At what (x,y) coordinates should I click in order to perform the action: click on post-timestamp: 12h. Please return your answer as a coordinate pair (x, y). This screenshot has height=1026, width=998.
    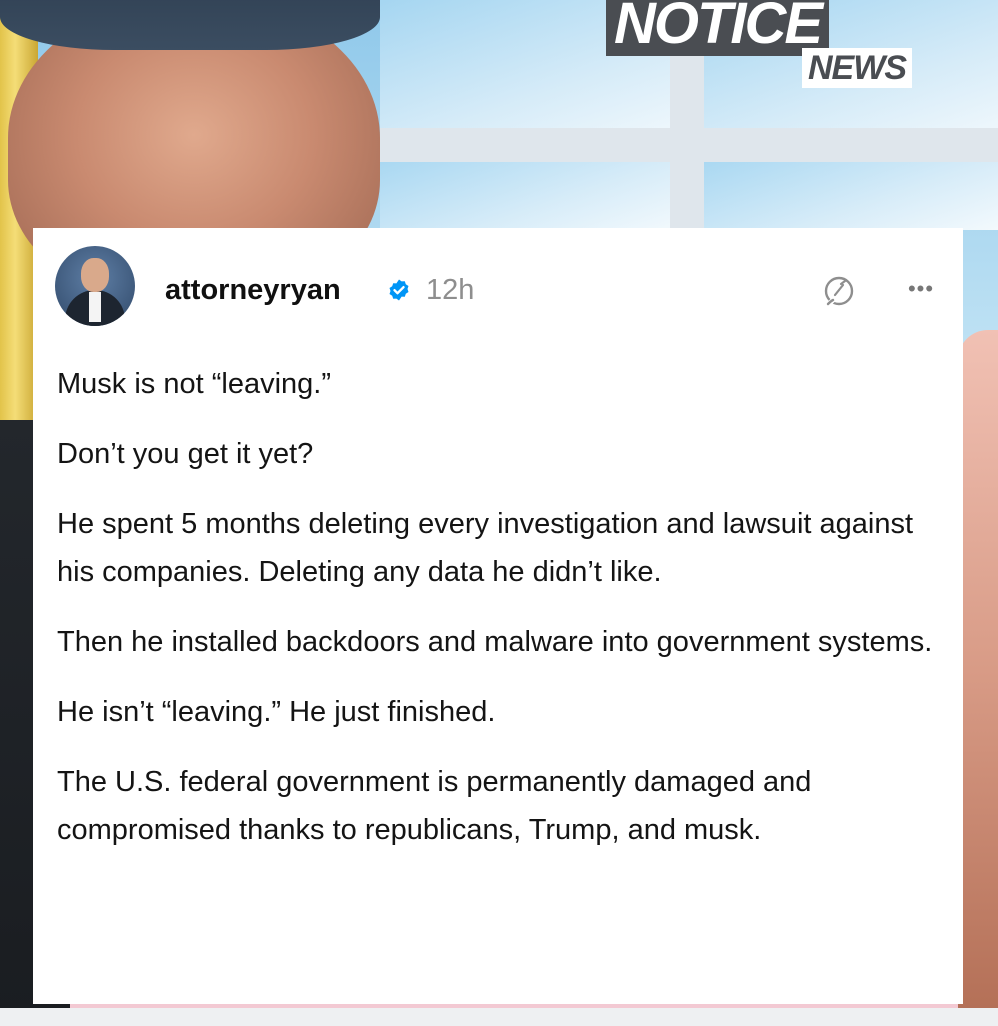
    Looking at the image, I should click on (450, 290).